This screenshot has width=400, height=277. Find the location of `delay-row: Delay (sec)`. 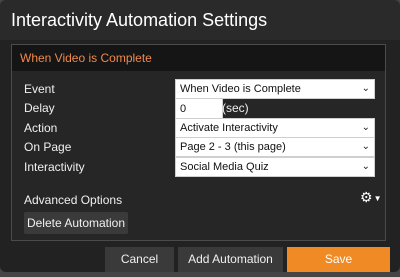

delay-row: Delay (sec) is located at coordinates (198, 109).